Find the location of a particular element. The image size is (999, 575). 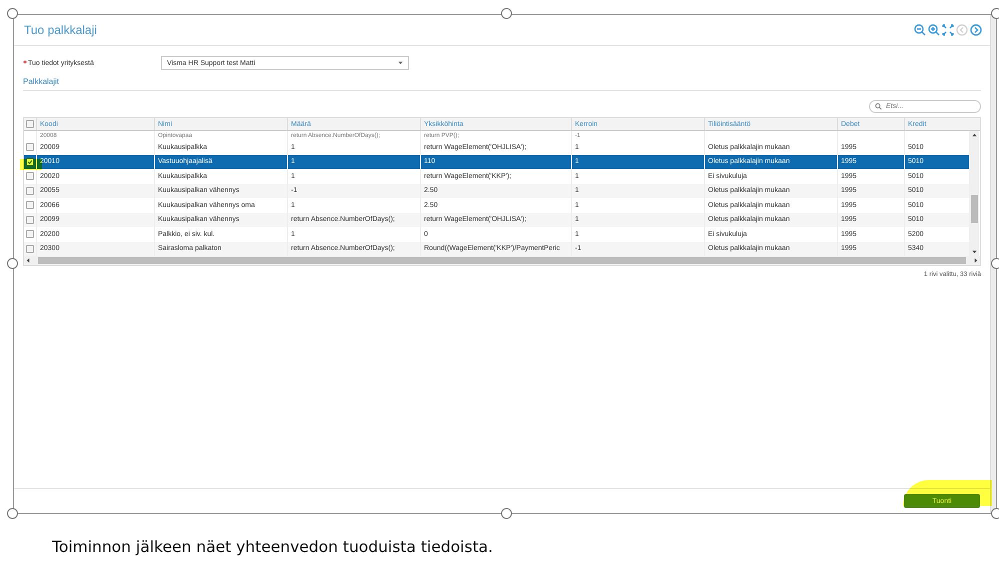

vertical-scrollbar is located at coordinates (974, 193).